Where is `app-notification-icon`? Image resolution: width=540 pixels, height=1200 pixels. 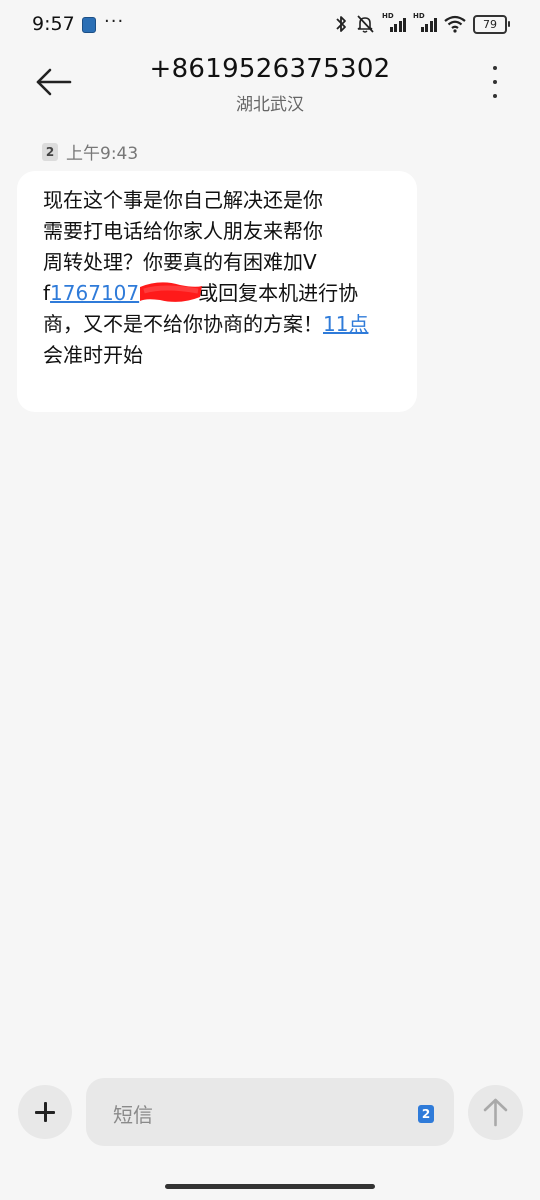 app-notification-icon is located at coordinates (89, 25).